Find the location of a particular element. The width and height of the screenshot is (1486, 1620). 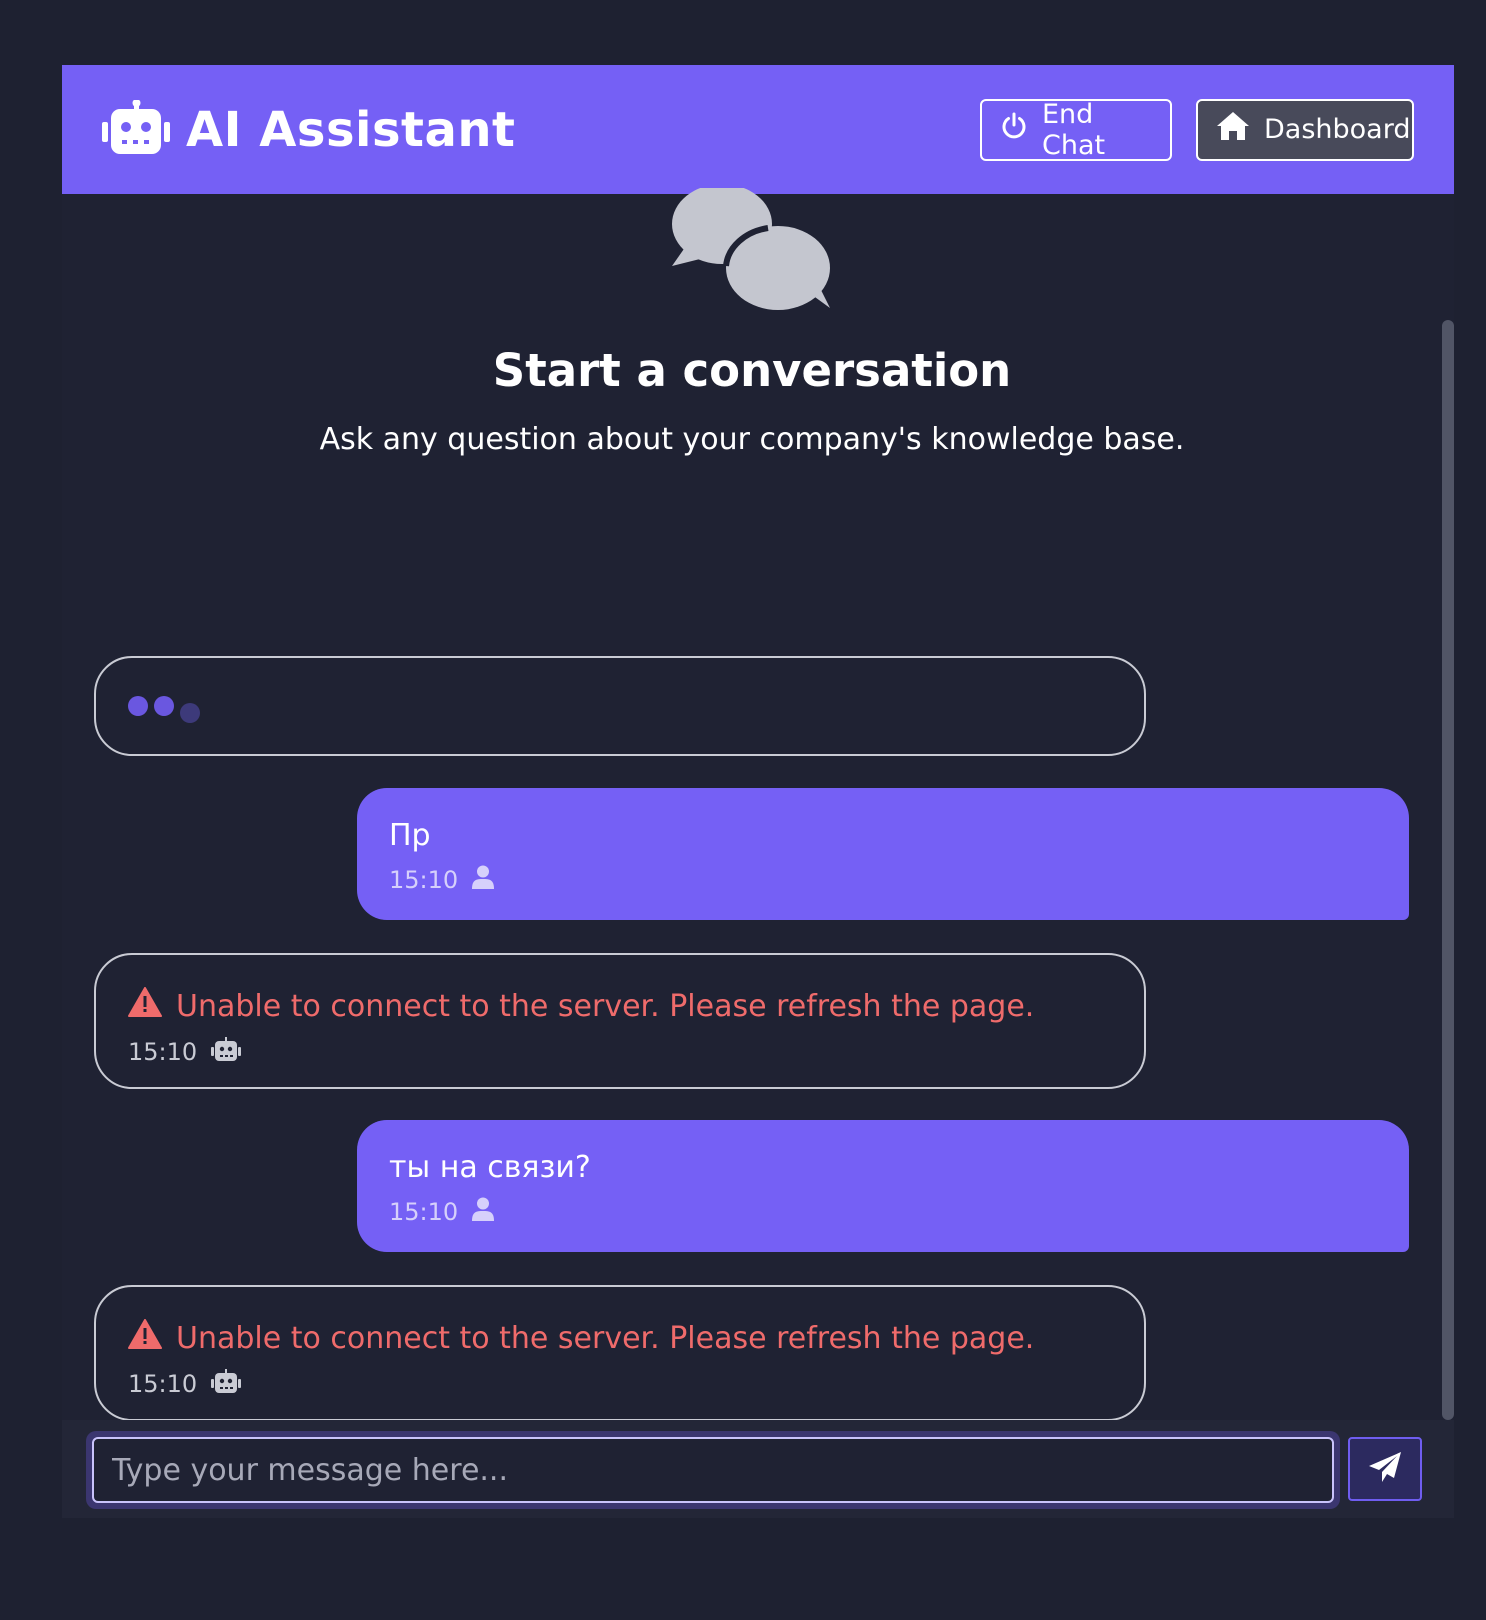

dashboard-button: Dashboard is located at coordinates (1305, 129).